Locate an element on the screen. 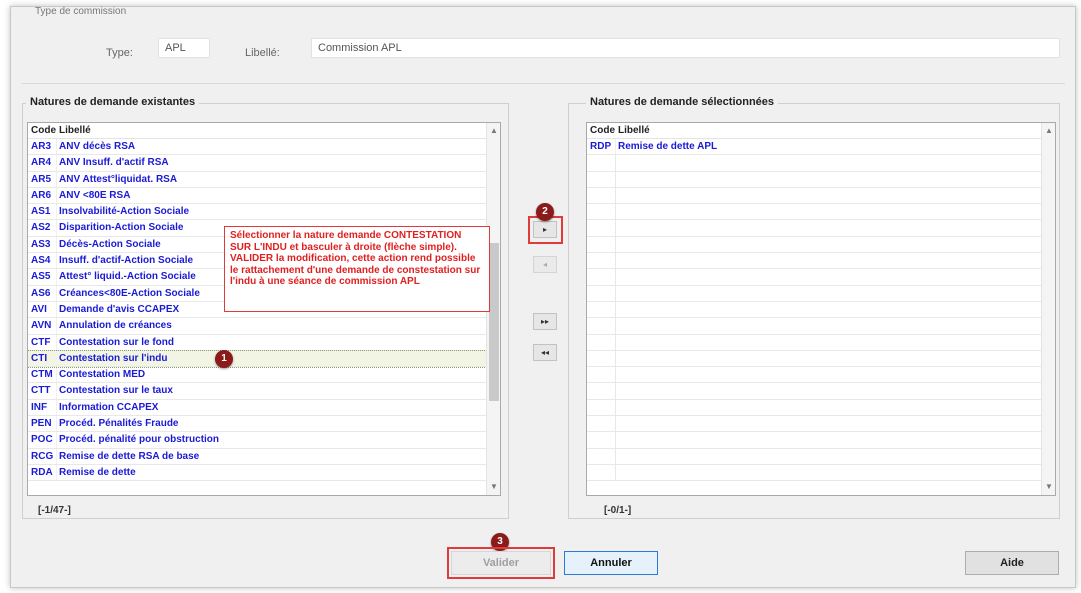 This screenshot has height=593, width=1081. list-item-code: AVI is located at coordinates (42, 309).